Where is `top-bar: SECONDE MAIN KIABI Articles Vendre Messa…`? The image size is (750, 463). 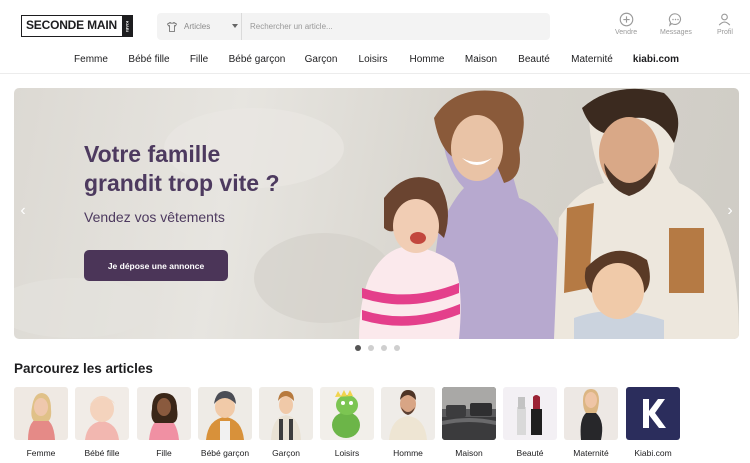
top-bar: SECONDE MAIN KIABI Articles Vendre Messa… is located at coordinates (375, 25).